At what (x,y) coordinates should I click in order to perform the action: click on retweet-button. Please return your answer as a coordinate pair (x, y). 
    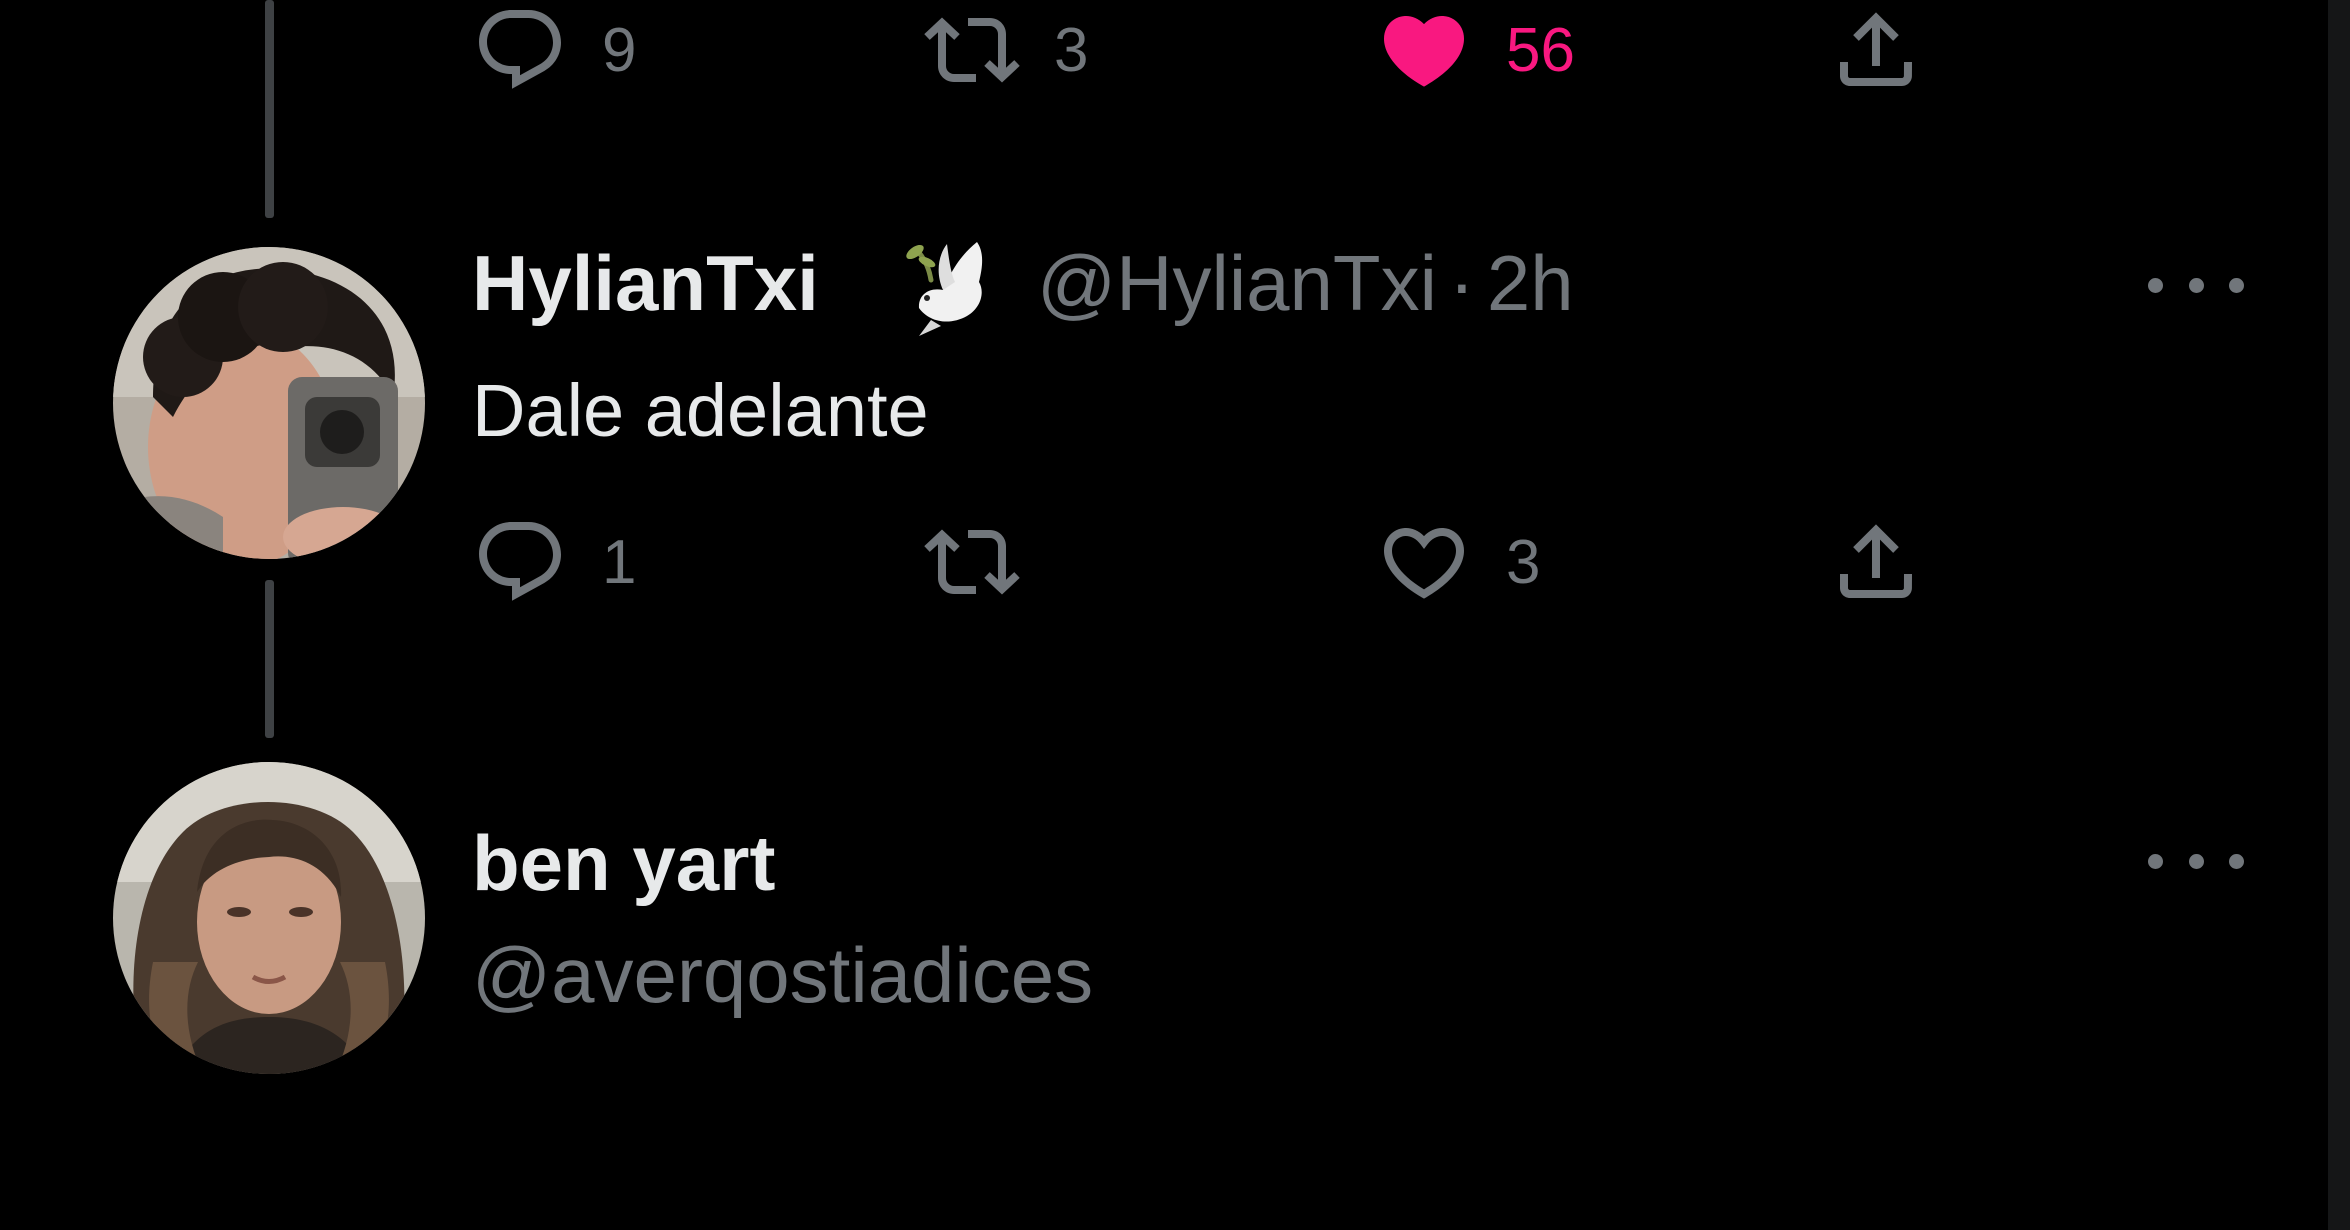
    Looking at the image, I should click on (989, 562).